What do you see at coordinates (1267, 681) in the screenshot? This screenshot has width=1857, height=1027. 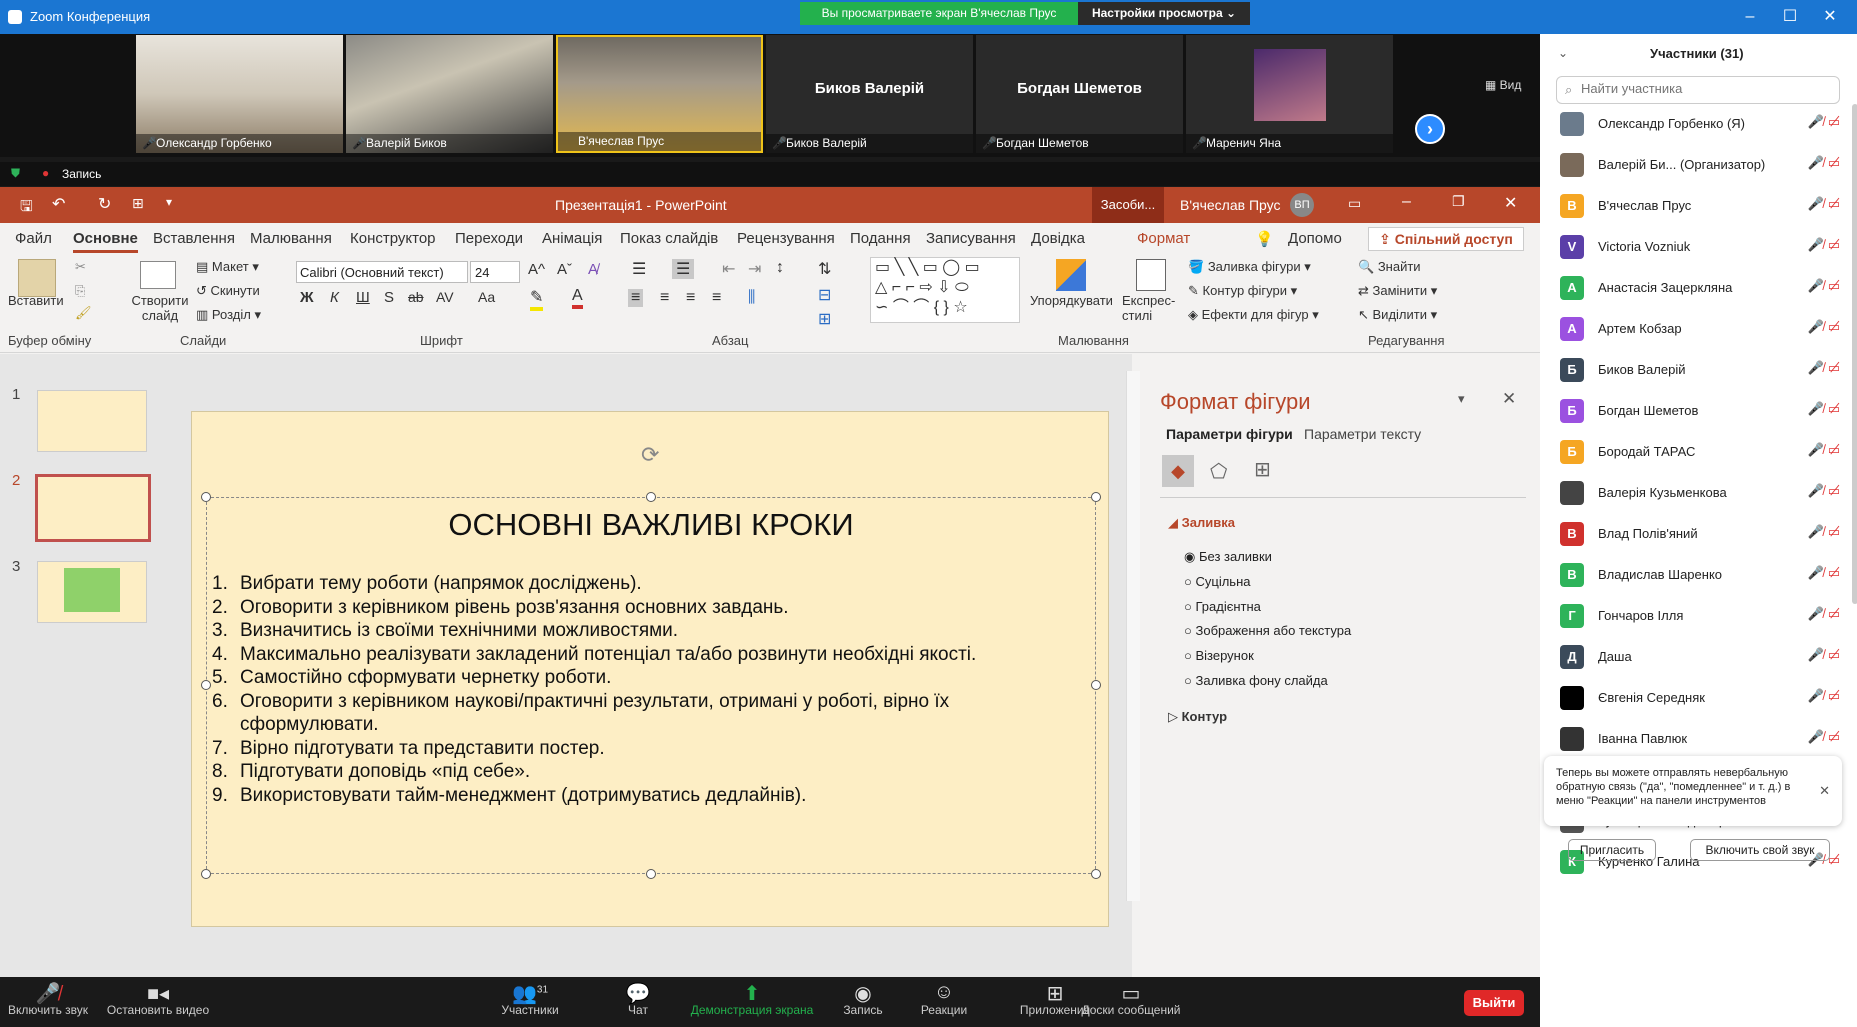 I see `fill-option: ○ Заливка фону слайда` at bounding box center [1267, 681].